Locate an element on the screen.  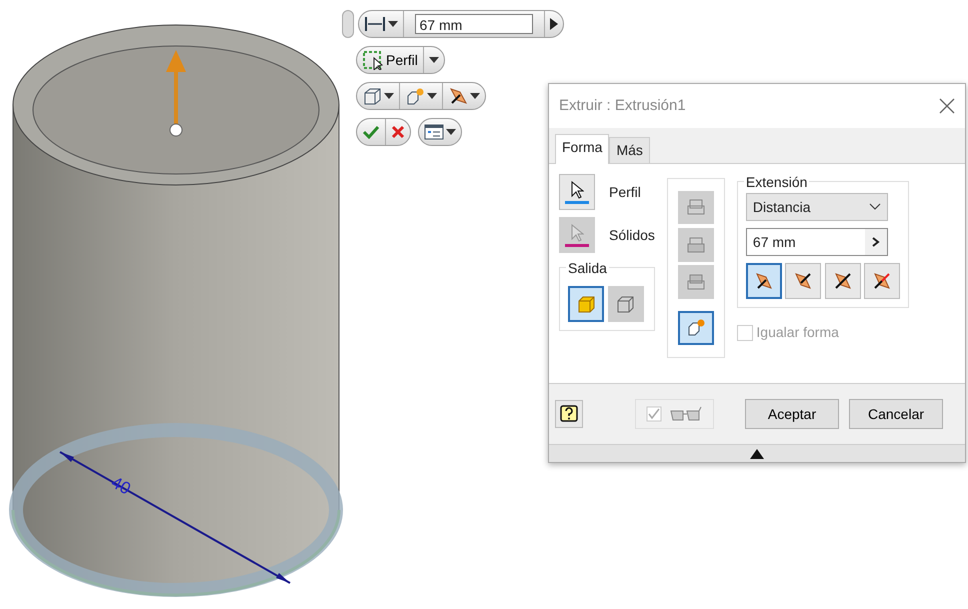
help-button is located at coordinates (569, 414).